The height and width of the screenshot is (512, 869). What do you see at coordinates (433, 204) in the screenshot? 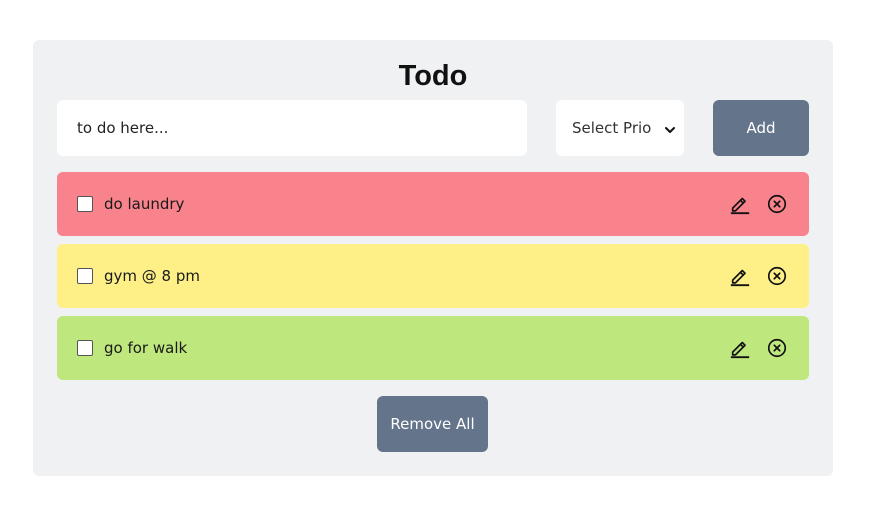
I see `todo-item: do laundry` at bounding box center [433, 204].